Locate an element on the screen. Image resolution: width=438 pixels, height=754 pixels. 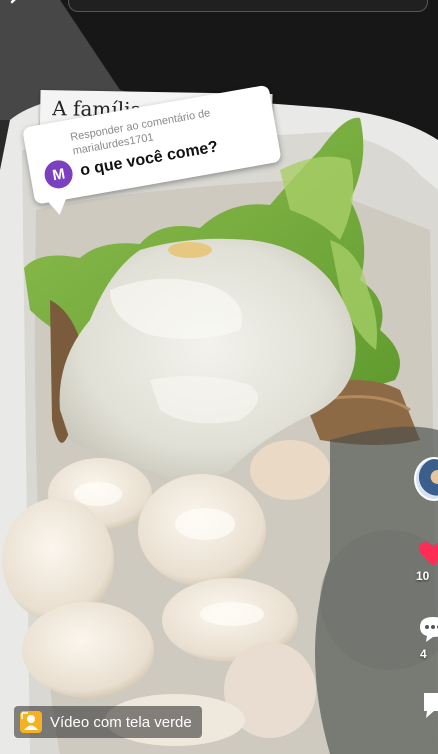
green-screen-icon is located at coordinates (31, 722).